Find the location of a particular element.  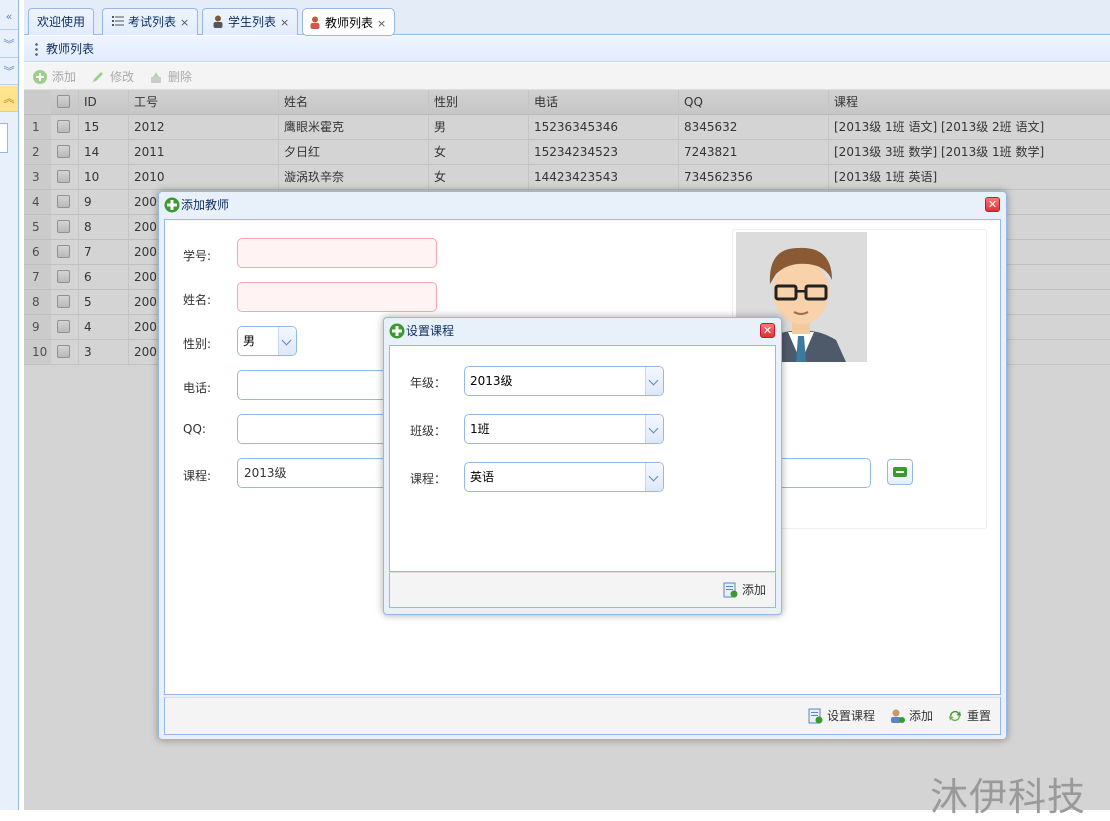

reset-button: 重置 is located at coordinates (969, 716).